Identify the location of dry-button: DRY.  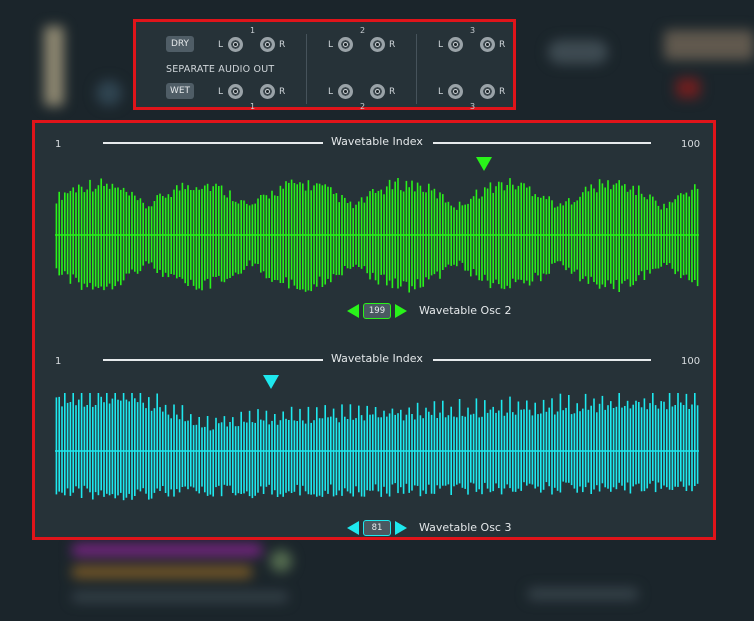
(180, 44).